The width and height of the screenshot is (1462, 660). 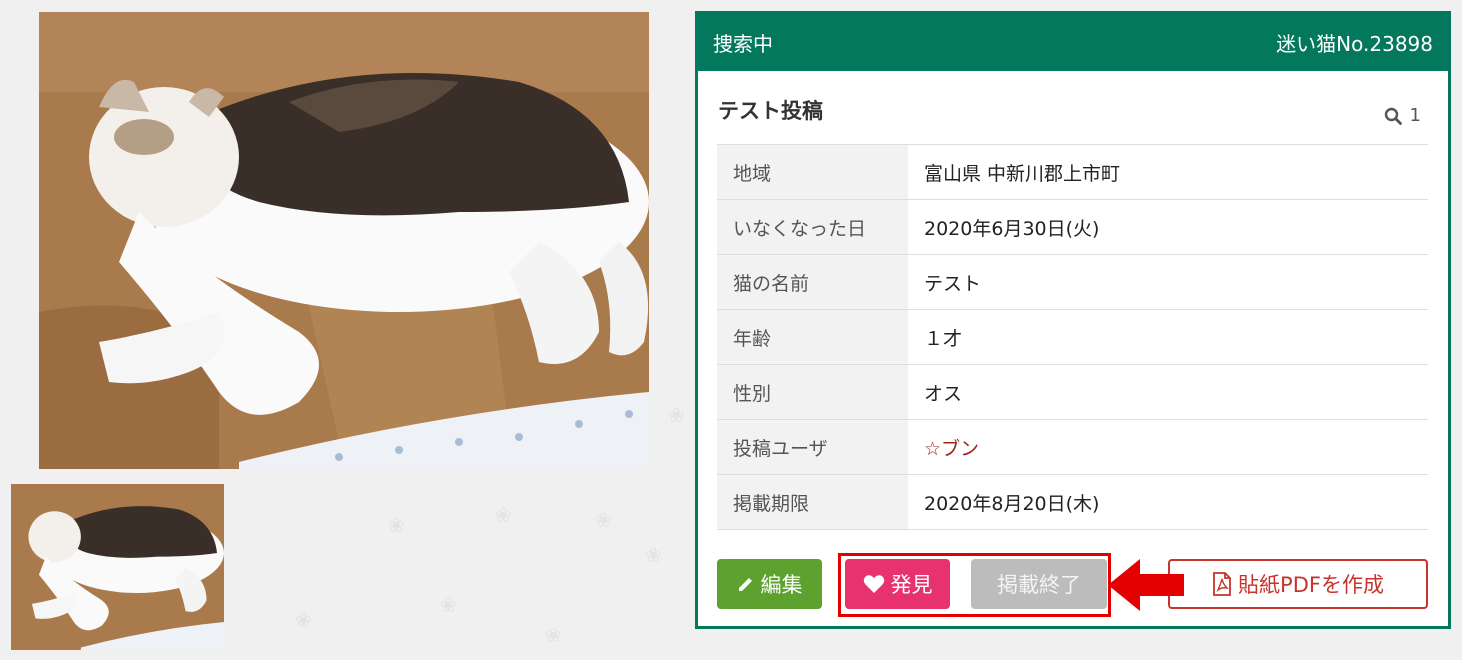 I want to click on edit-button: 編集, so click(x=769, y=584).